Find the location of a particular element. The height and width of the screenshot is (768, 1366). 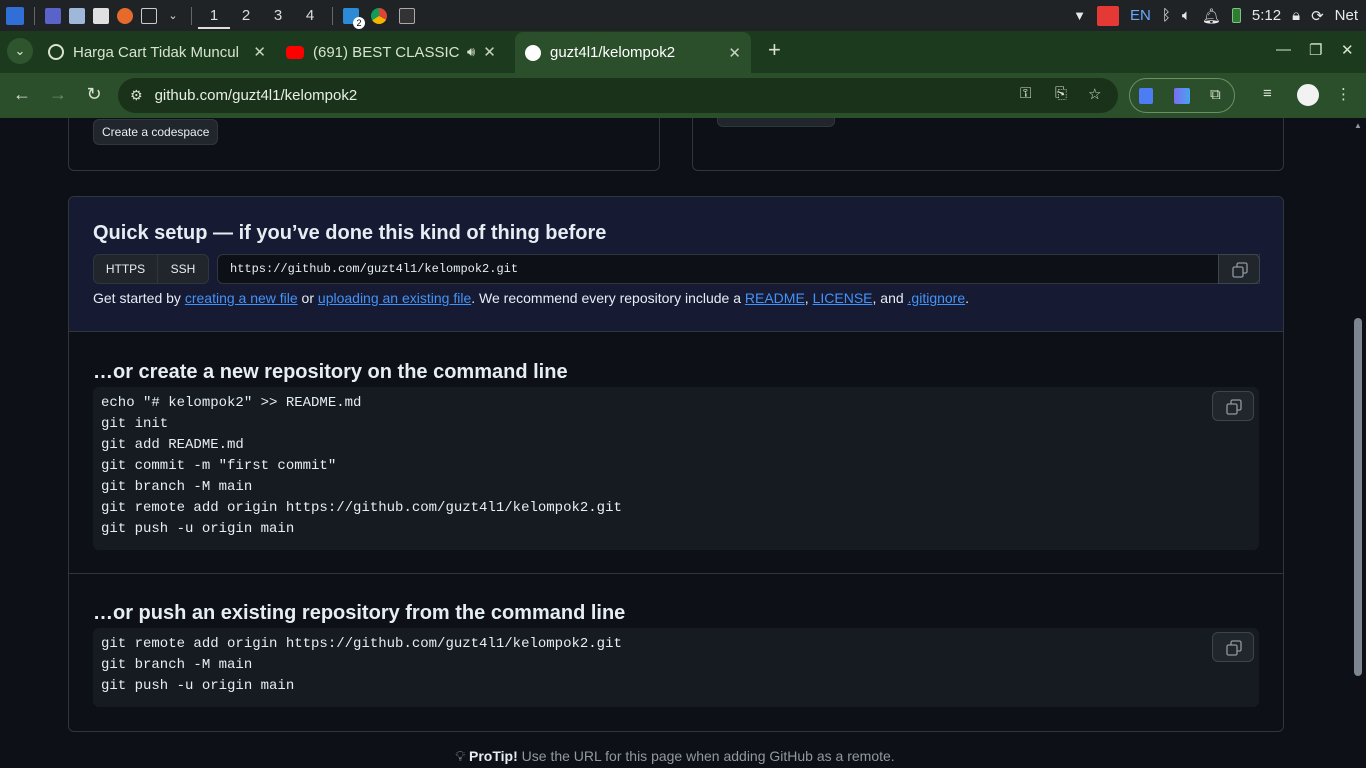

code-line: git push -u origin main is located at coordinates (198, 686).